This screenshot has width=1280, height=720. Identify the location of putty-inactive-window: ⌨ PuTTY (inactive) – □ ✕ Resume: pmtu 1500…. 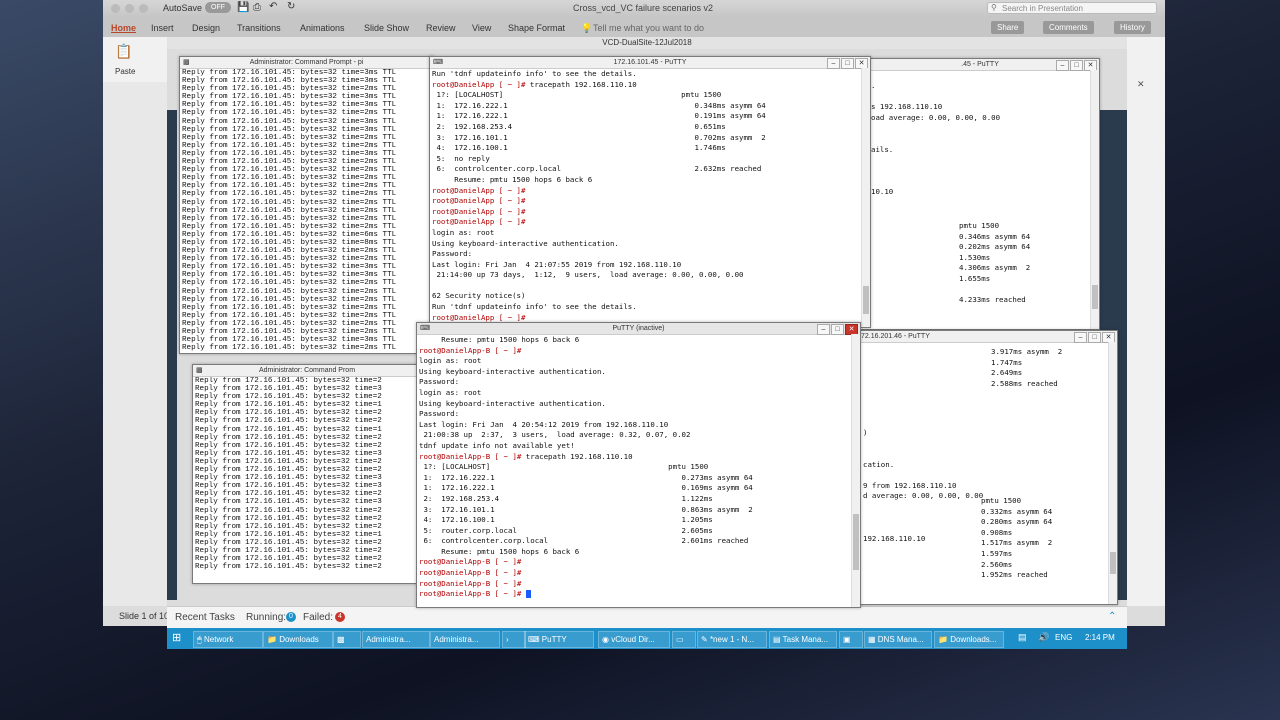
(638, 465).